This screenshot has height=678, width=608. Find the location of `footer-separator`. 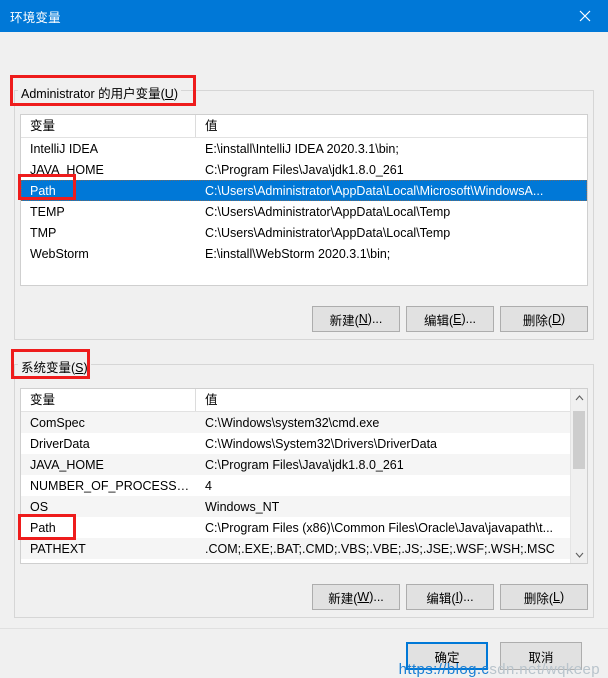

footer-separator is located at coordinates (304, 628).